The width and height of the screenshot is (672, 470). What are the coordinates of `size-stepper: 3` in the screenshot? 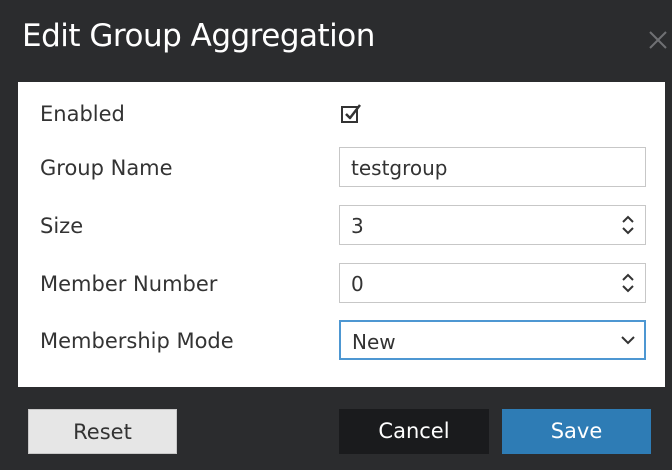 It's located at (492, 225).